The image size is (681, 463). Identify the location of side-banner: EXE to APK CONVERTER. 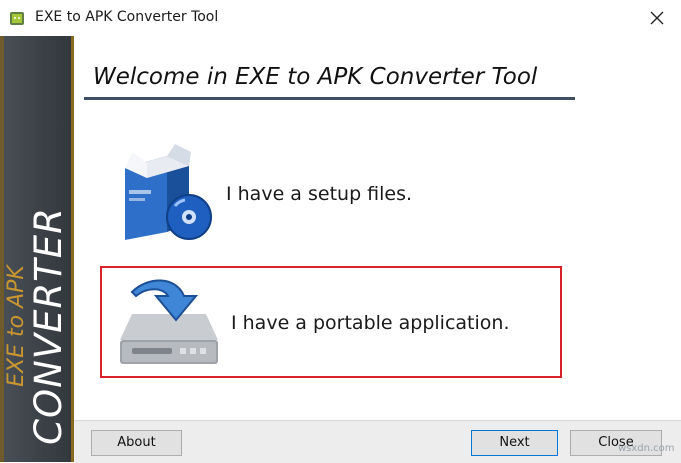
(37, 249).